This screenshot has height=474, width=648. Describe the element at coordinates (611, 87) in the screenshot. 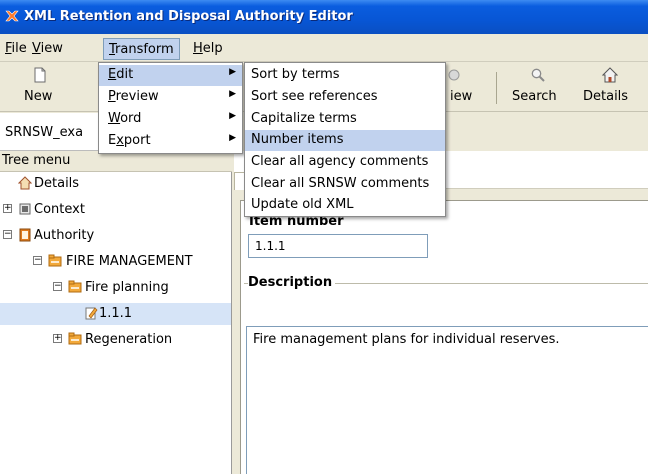

I see `details-button: Details` at that location.